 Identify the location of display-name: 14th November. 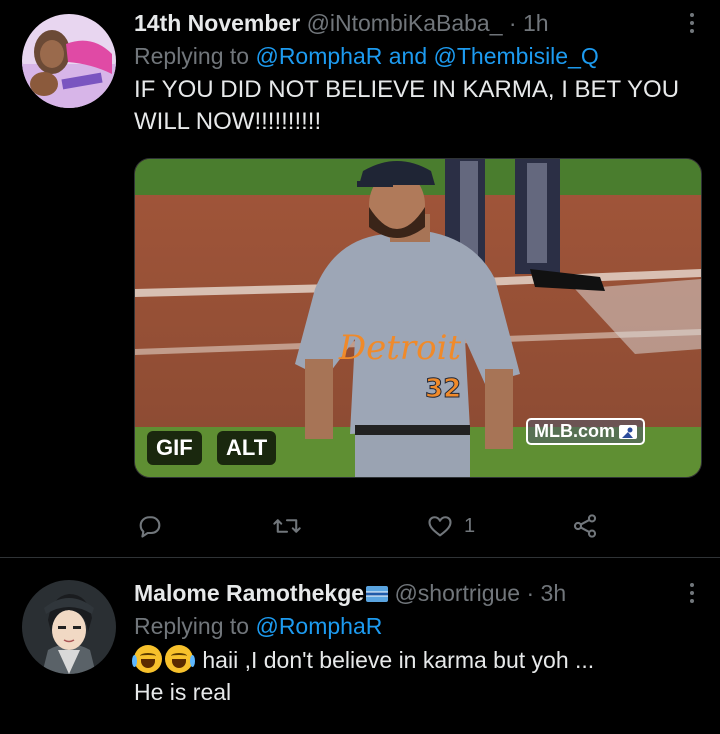
(217, 23).